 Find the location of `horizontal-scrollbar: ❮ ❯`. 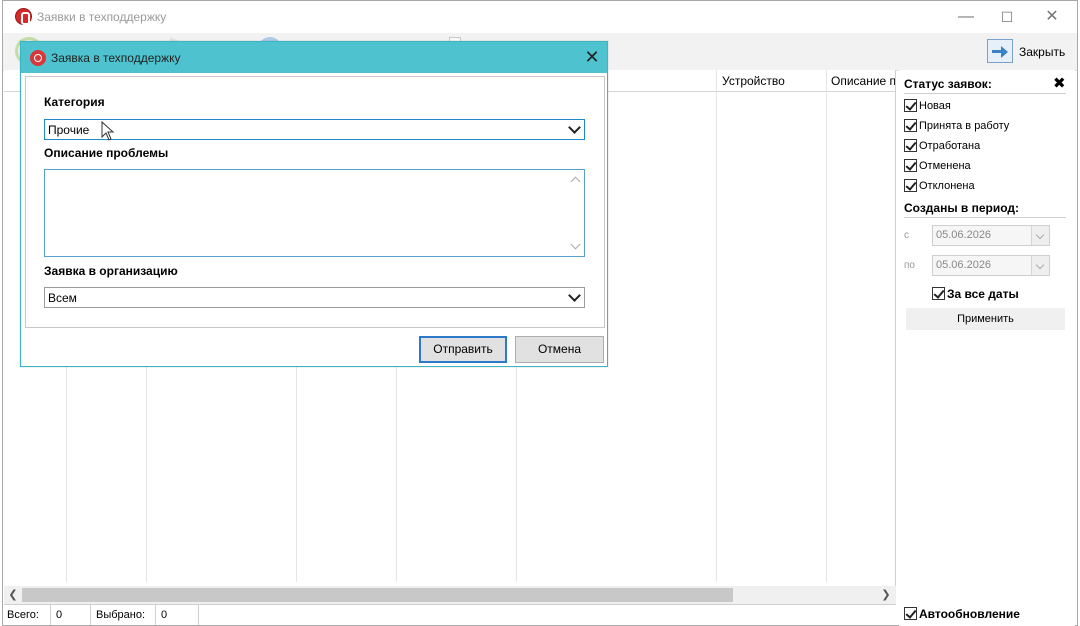

horizontal-scrollbar: ❮ ❯ is located at coordinates (450, 595).